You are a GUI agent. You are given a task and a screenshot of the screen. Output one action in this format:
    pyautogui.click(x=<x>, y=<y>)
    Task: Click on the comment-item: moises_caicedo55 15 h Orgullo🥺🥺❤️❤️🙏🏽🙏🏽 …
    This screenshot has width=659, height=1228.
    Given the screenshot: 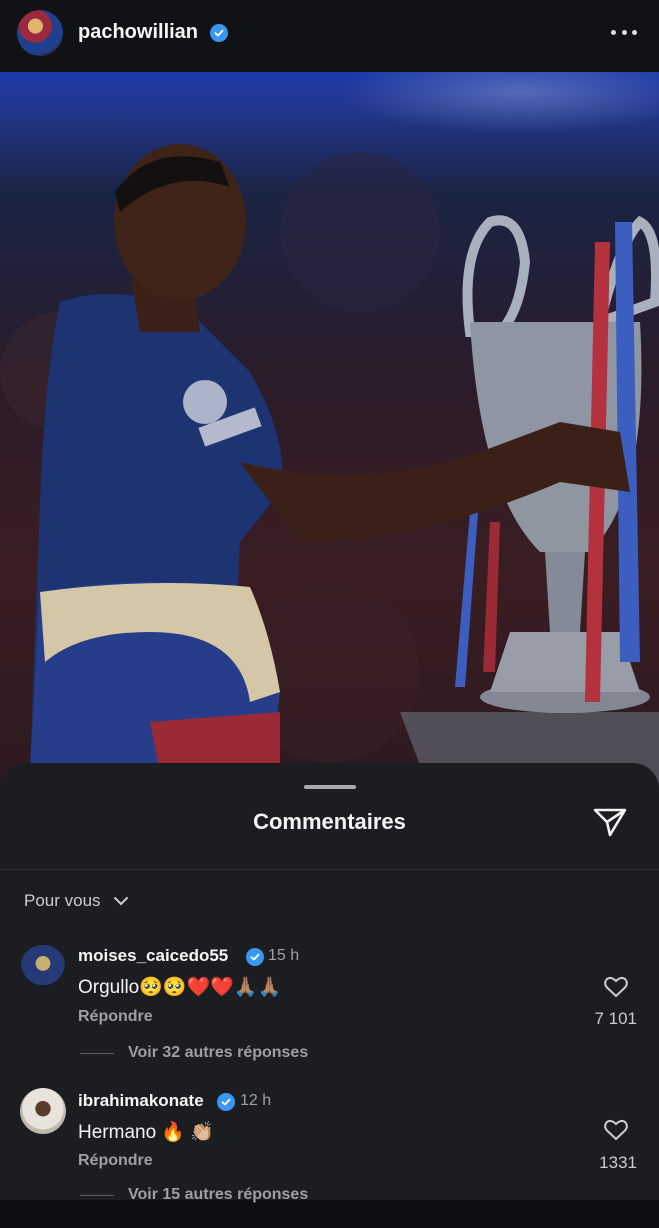 What is the action you would take?
    pyautogui.click(x=329, y=1013)
    